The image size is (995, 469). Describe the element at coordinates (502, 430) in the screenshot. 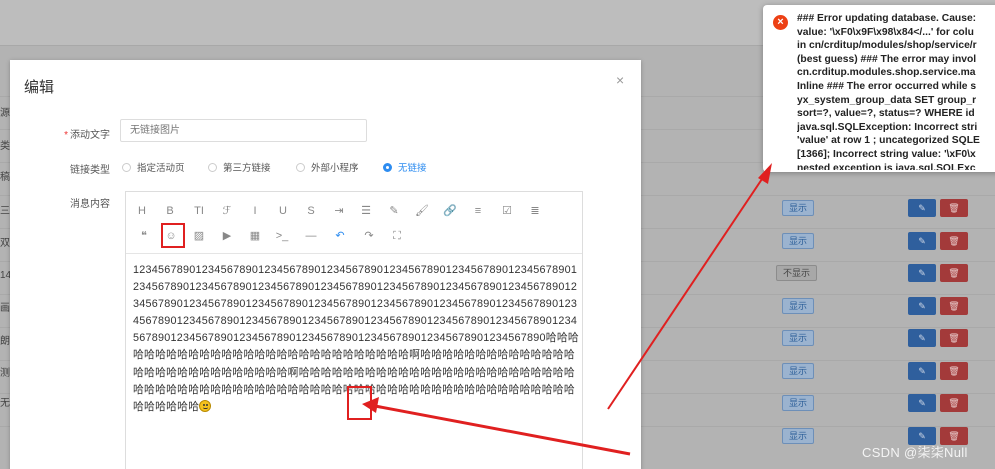

I see `arrow-to-emoji` at that location.